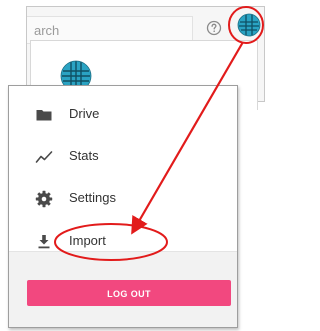 Image resolution: width=320 pixels, height=331 pixels. Describe the element at coordinates (47, 30) in the screenshot. I see `search-text: arch` at that location.